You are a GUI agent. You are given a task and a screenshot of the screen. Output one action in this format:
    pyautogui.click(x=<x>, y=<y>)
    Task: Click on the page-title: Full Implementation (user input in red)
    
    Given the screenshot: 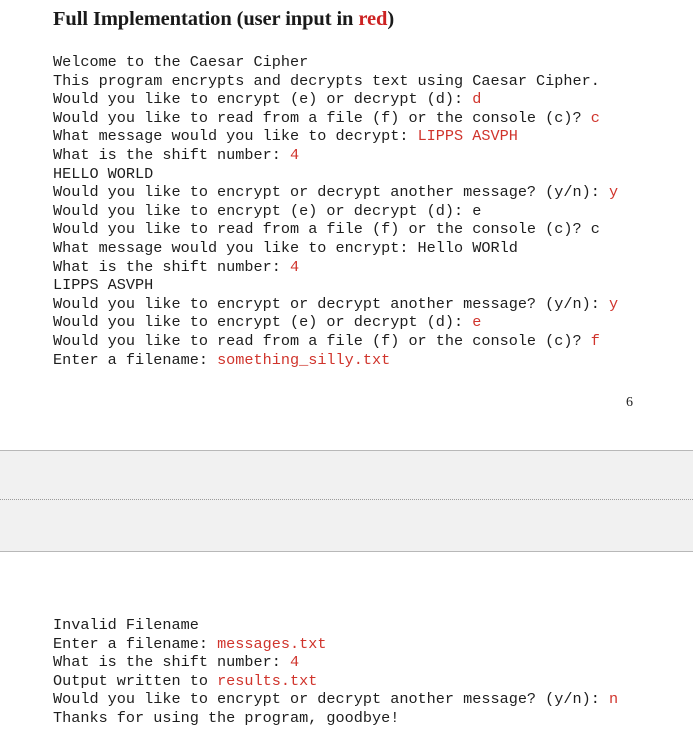 What is the action you would take?
    pyautogui.click(x=346, y=15)
    